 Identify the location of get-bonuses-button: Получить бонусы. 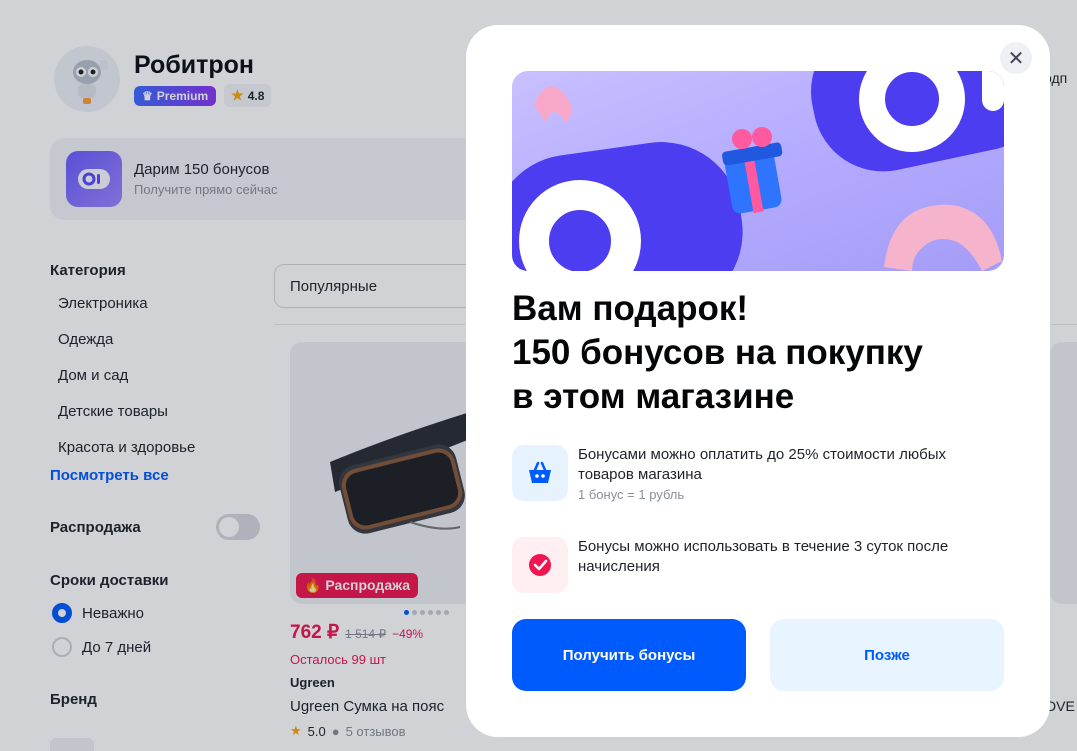
(629, 655).